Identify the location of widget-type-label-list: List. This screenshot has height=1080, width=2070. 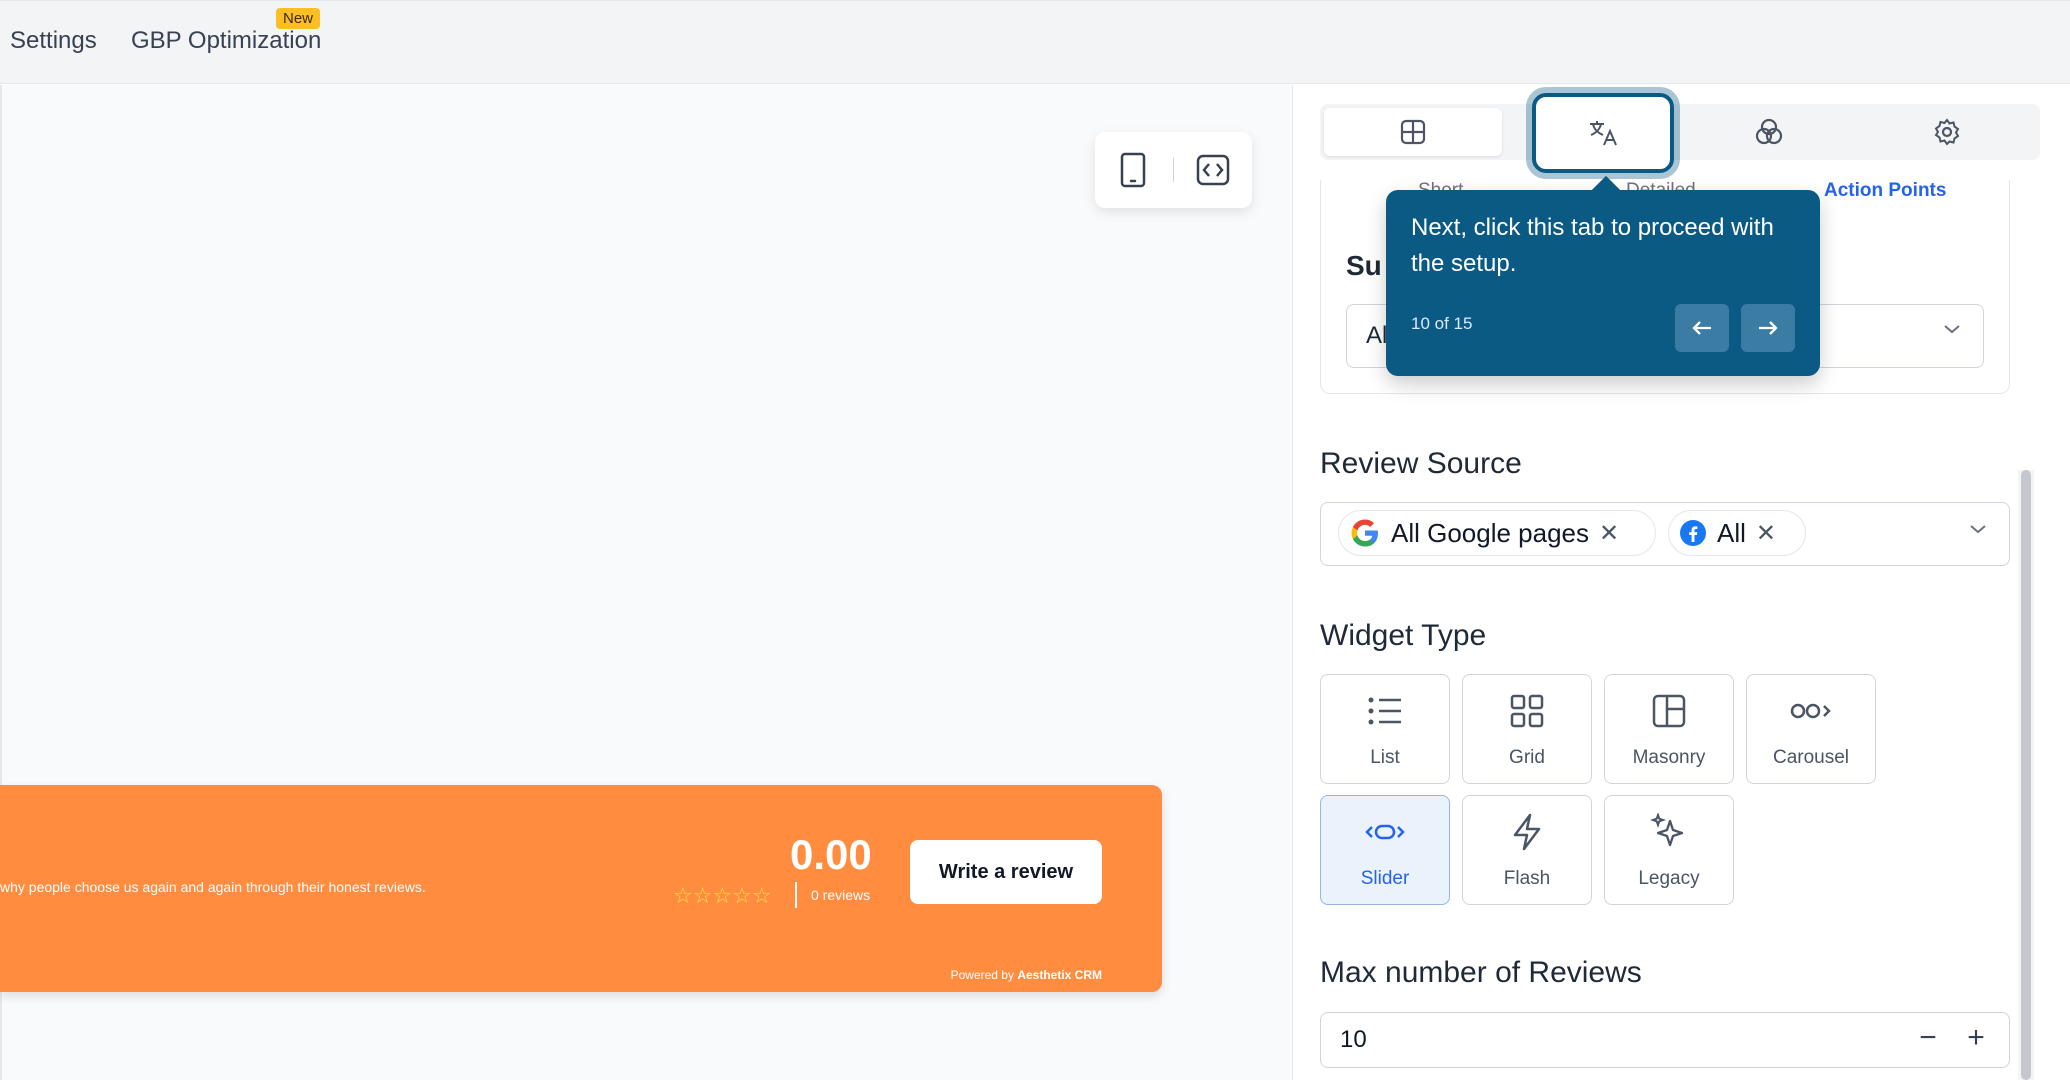
(1385, 757).